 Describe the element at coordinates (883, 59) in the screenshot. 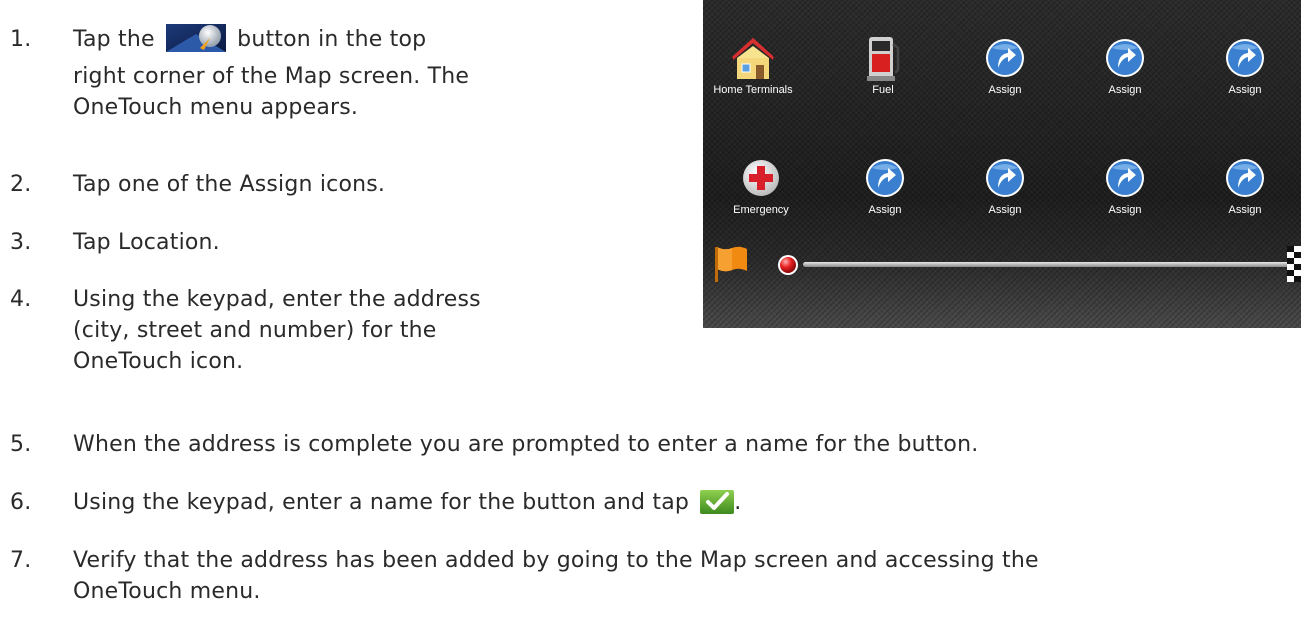

I see `fuel-pump-icon` at that location.